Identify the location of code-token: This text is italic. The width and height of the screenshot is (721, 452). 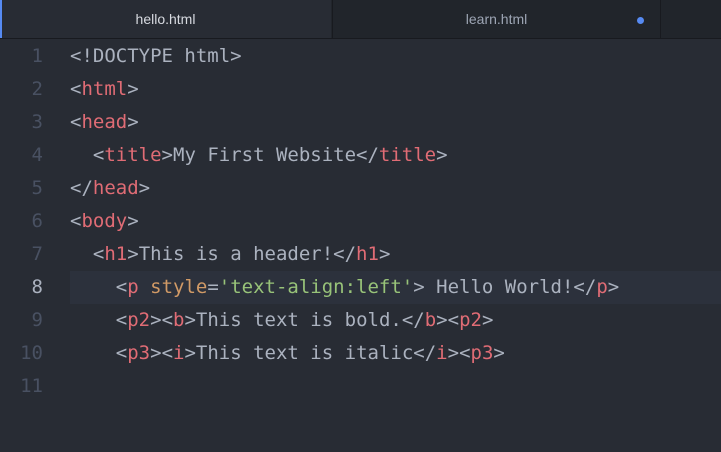
(304, 353).